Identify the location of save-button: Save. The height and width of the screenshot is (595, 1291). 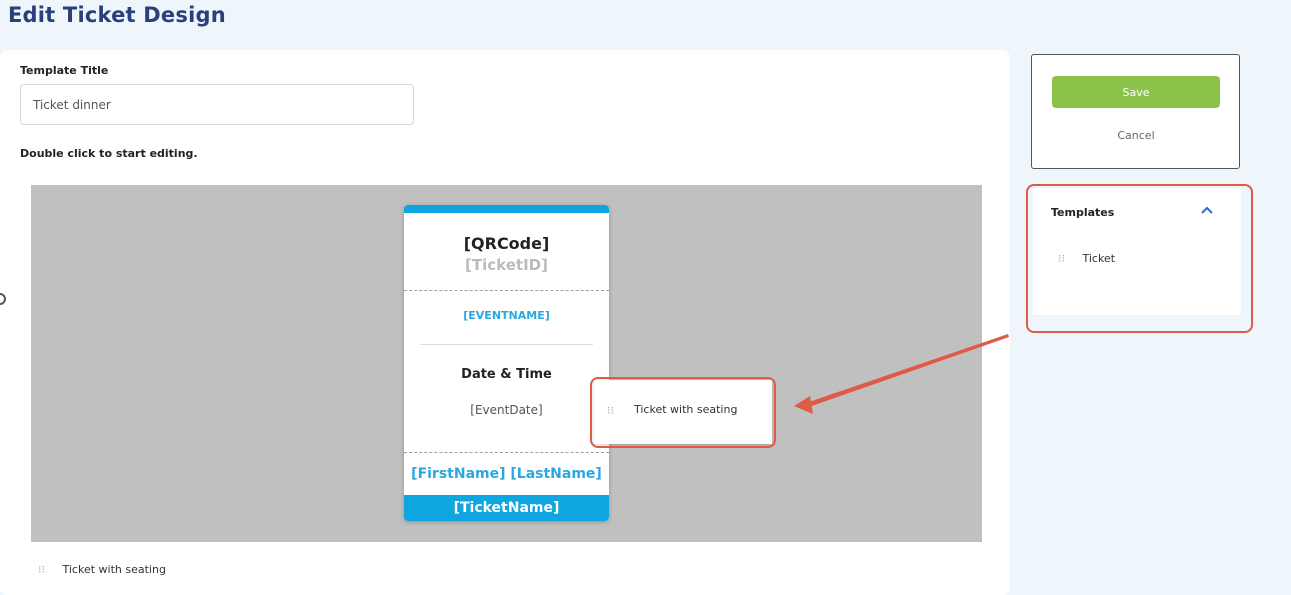
(1136, 92).